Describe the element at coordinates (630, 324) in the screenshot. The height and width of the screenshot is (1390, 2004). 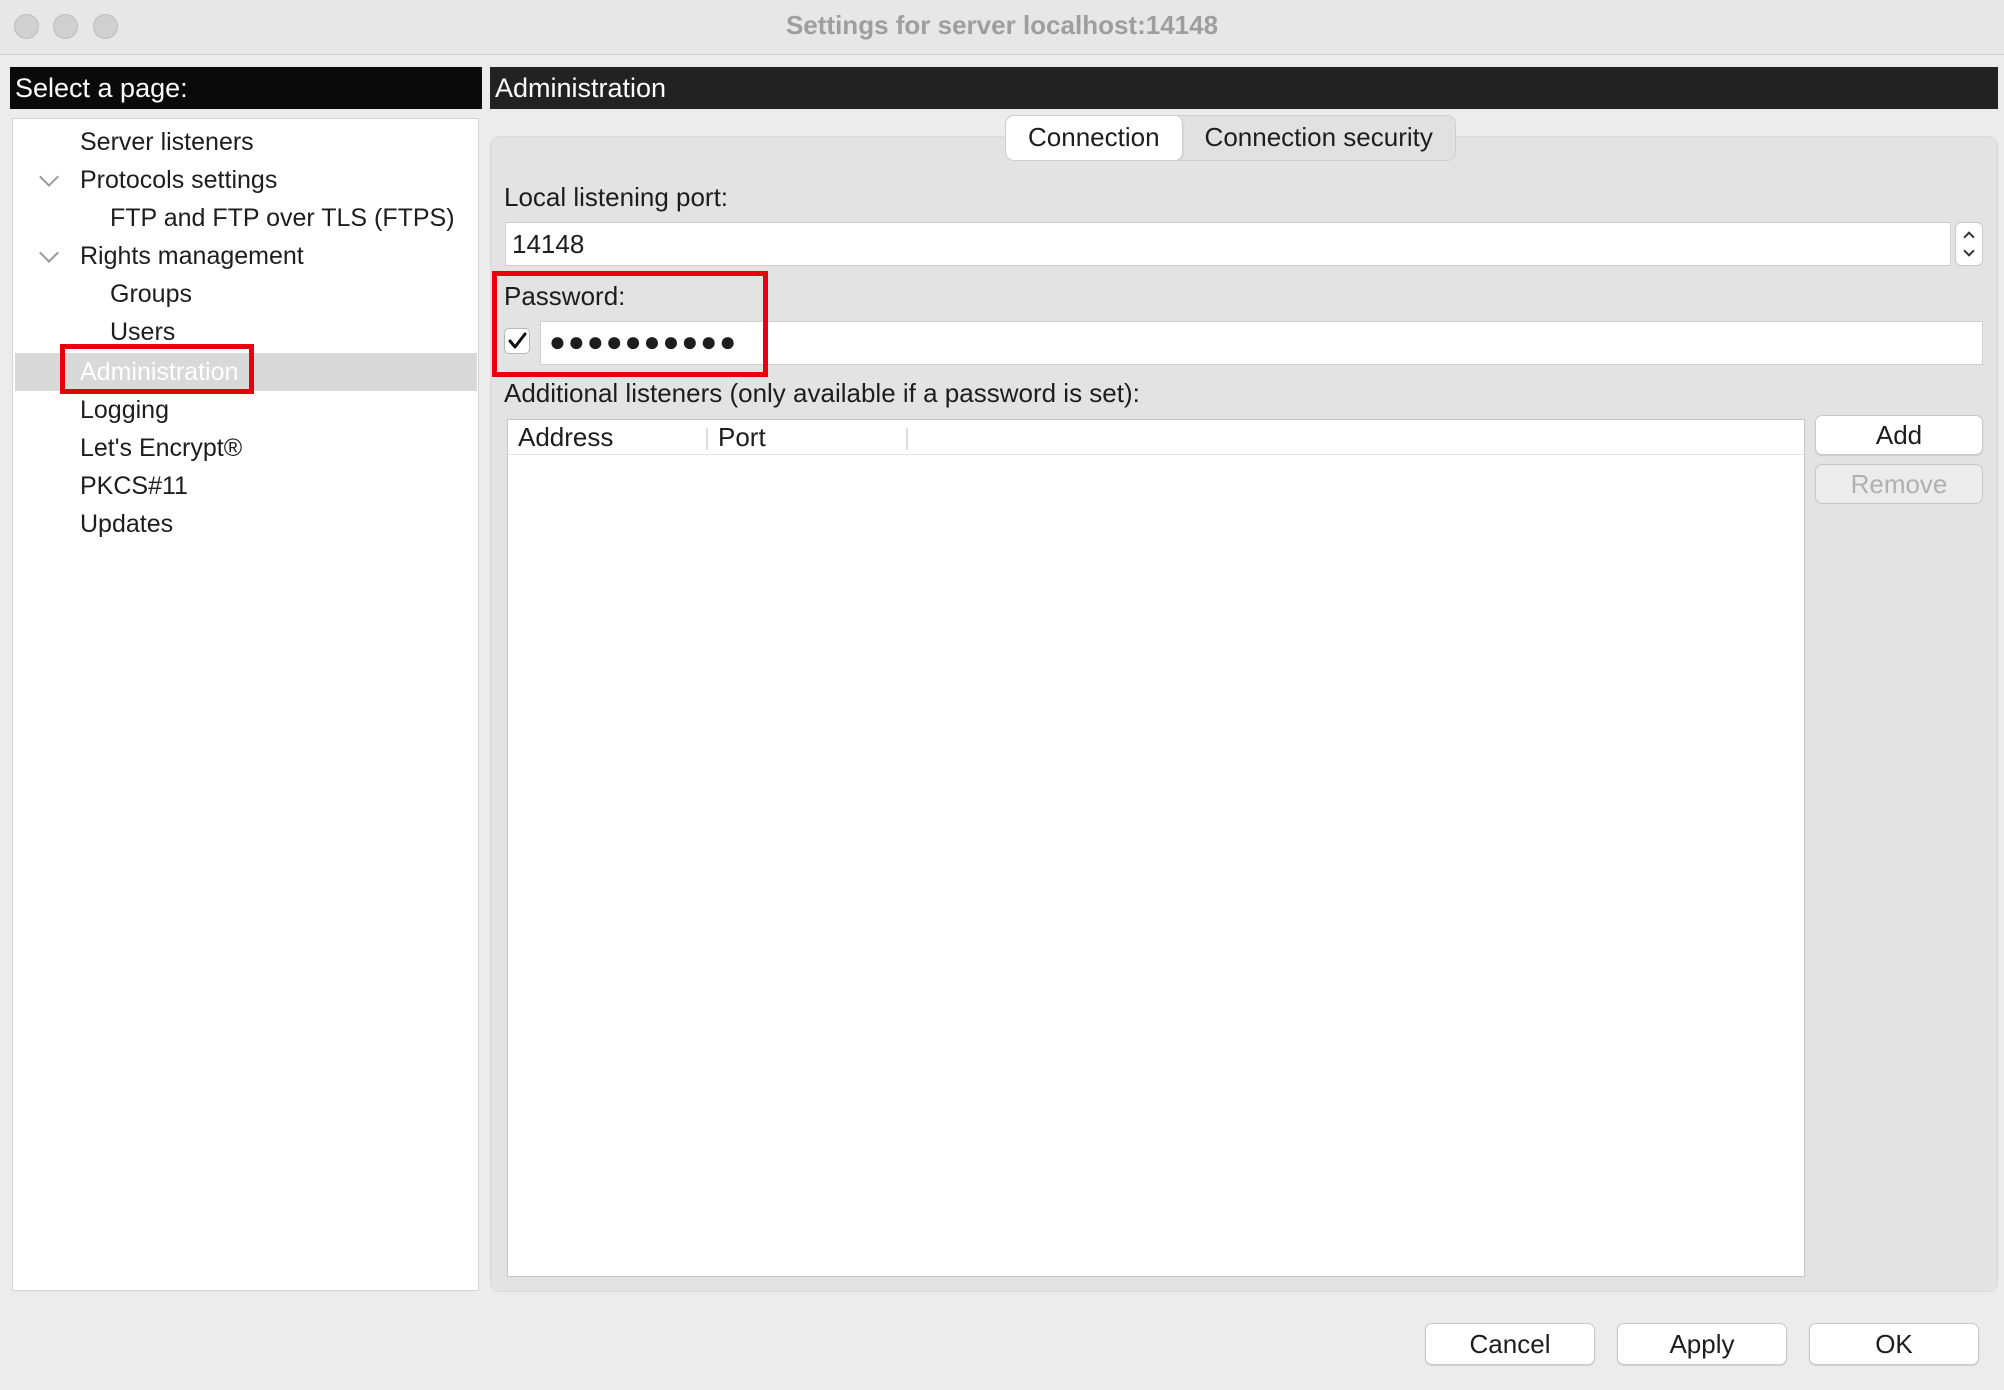
I see `highlight-box-password` at that location.